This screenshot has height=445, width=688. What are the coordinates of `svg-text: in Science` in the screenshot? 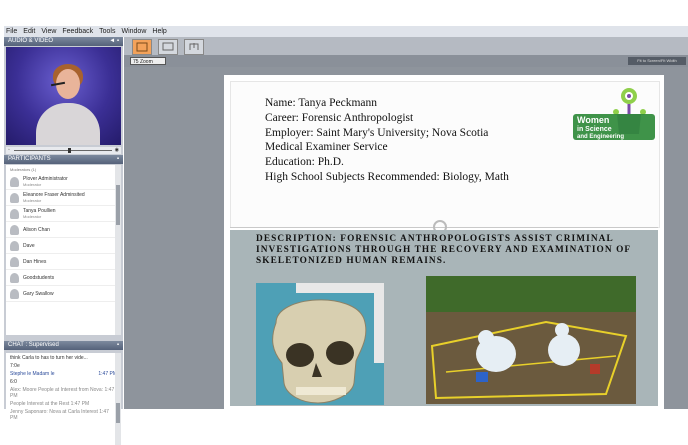 It's located at (594, 129).